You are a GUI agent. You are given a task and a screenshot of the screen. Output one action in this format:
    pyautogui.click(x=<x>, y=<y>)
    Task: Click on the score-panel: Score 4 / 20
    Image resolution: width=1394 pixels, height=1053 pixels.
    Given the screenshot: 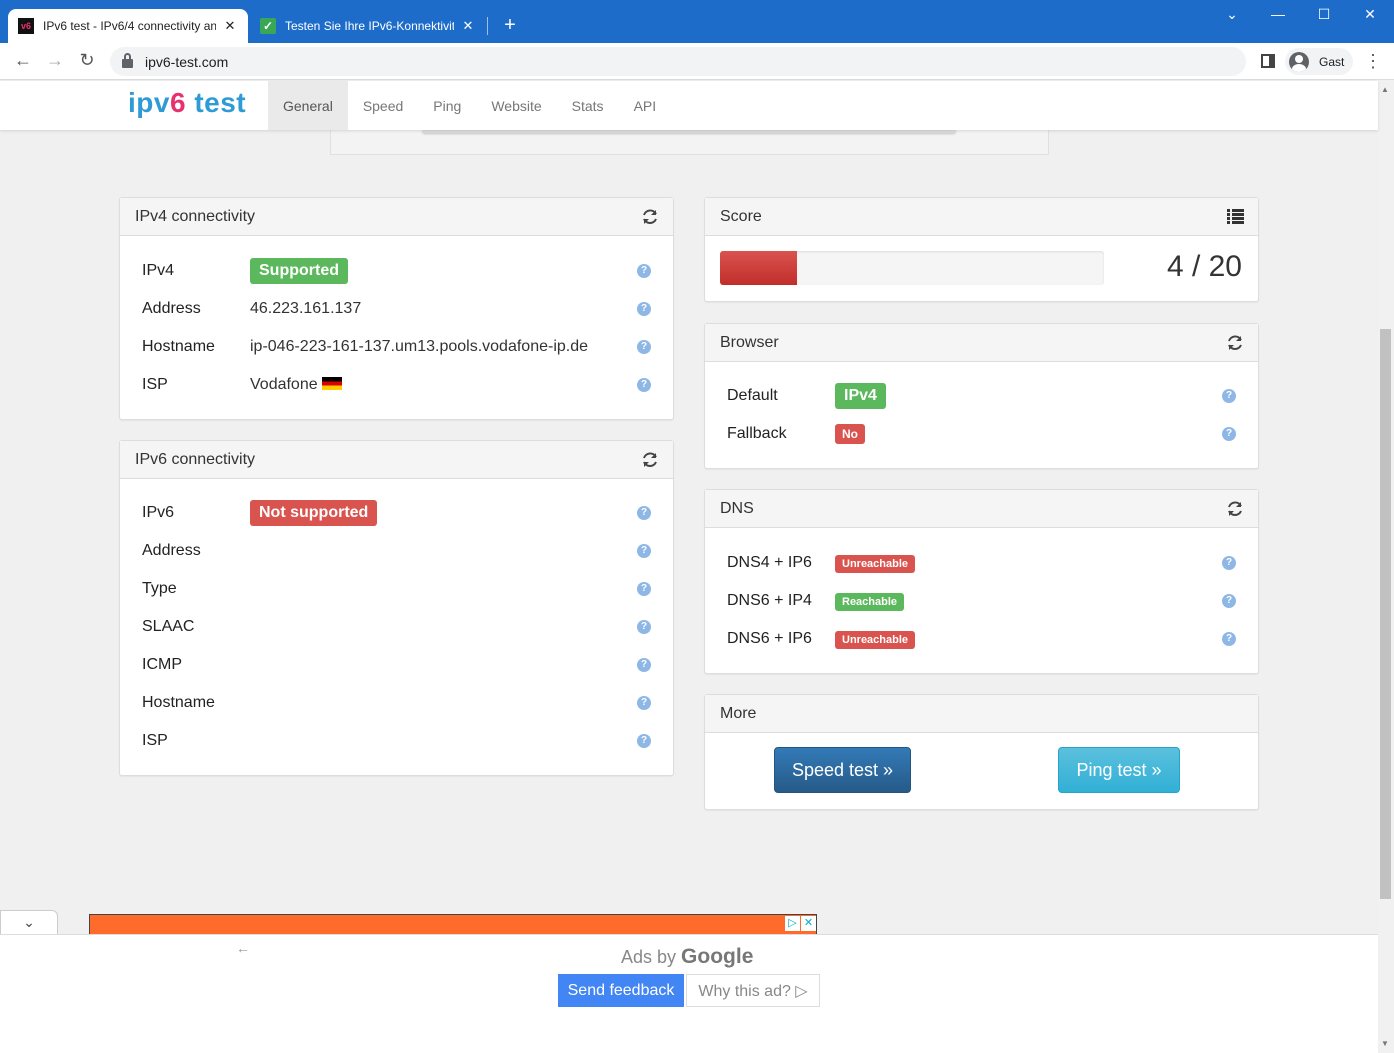 What is the action you would take?
    pyautogui.click(x=981, y=249)
    